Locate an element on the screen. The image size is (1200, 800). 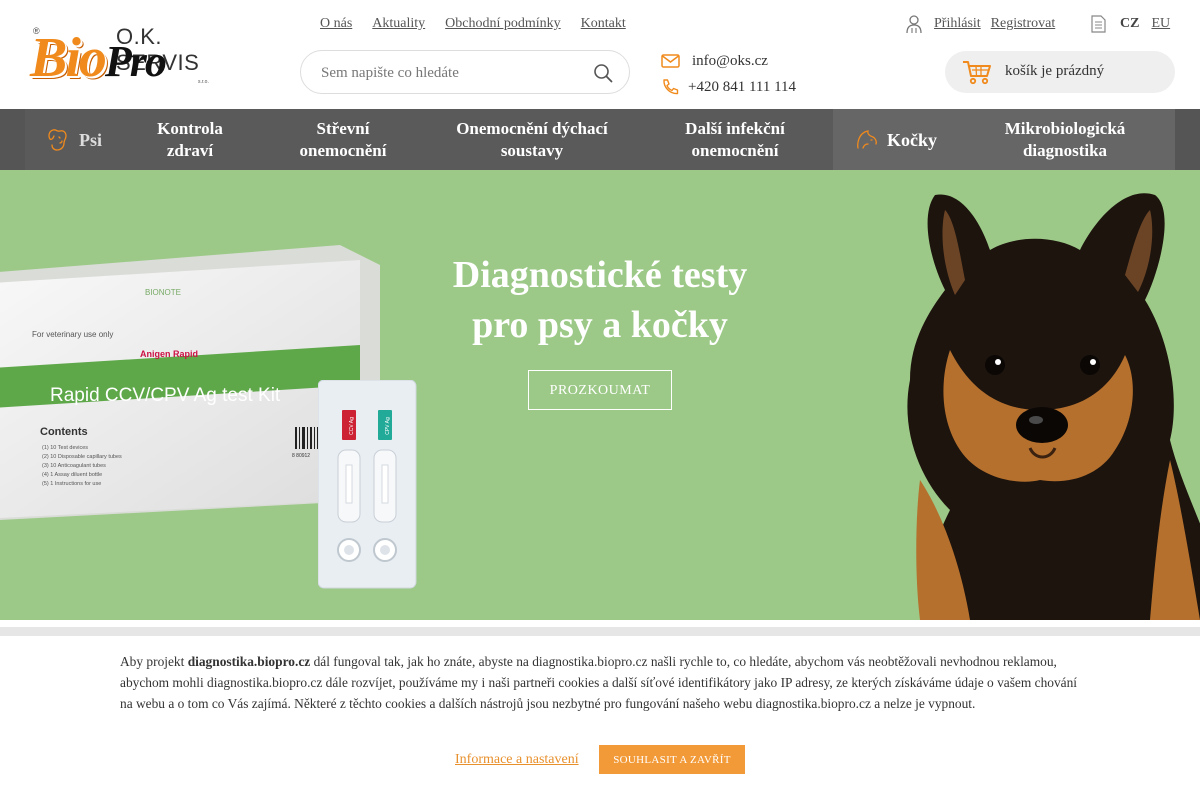
login-link: Přihlásit is located at coordinates (957, 24).